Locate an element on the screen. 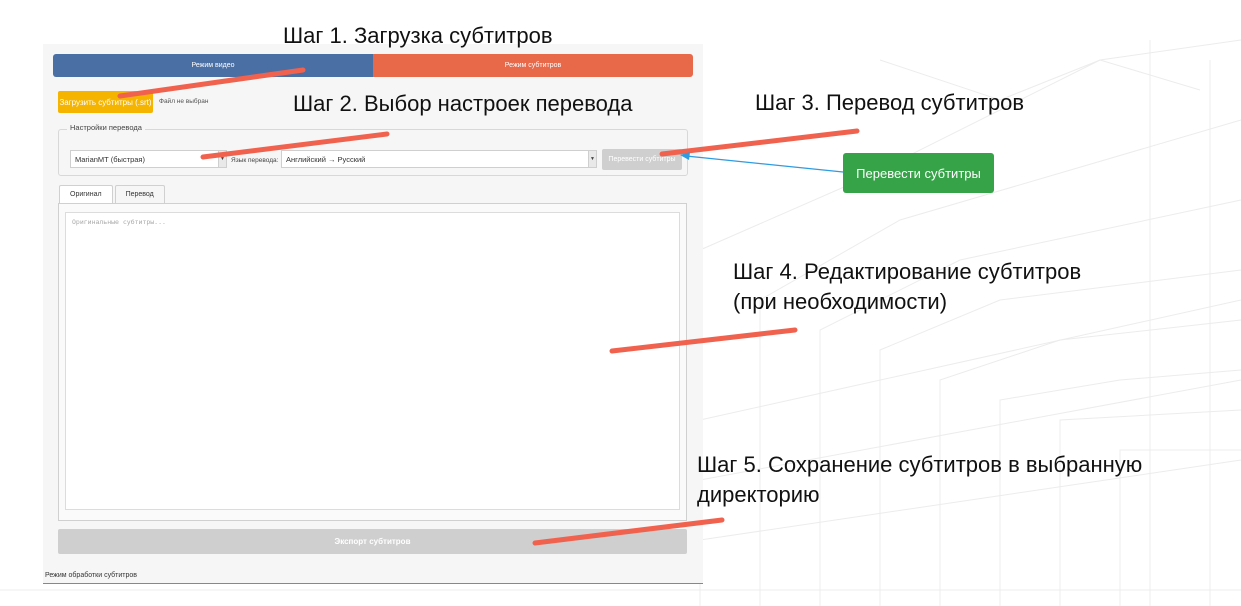  step5-line2: директорию is located at coordinates (758, 494).